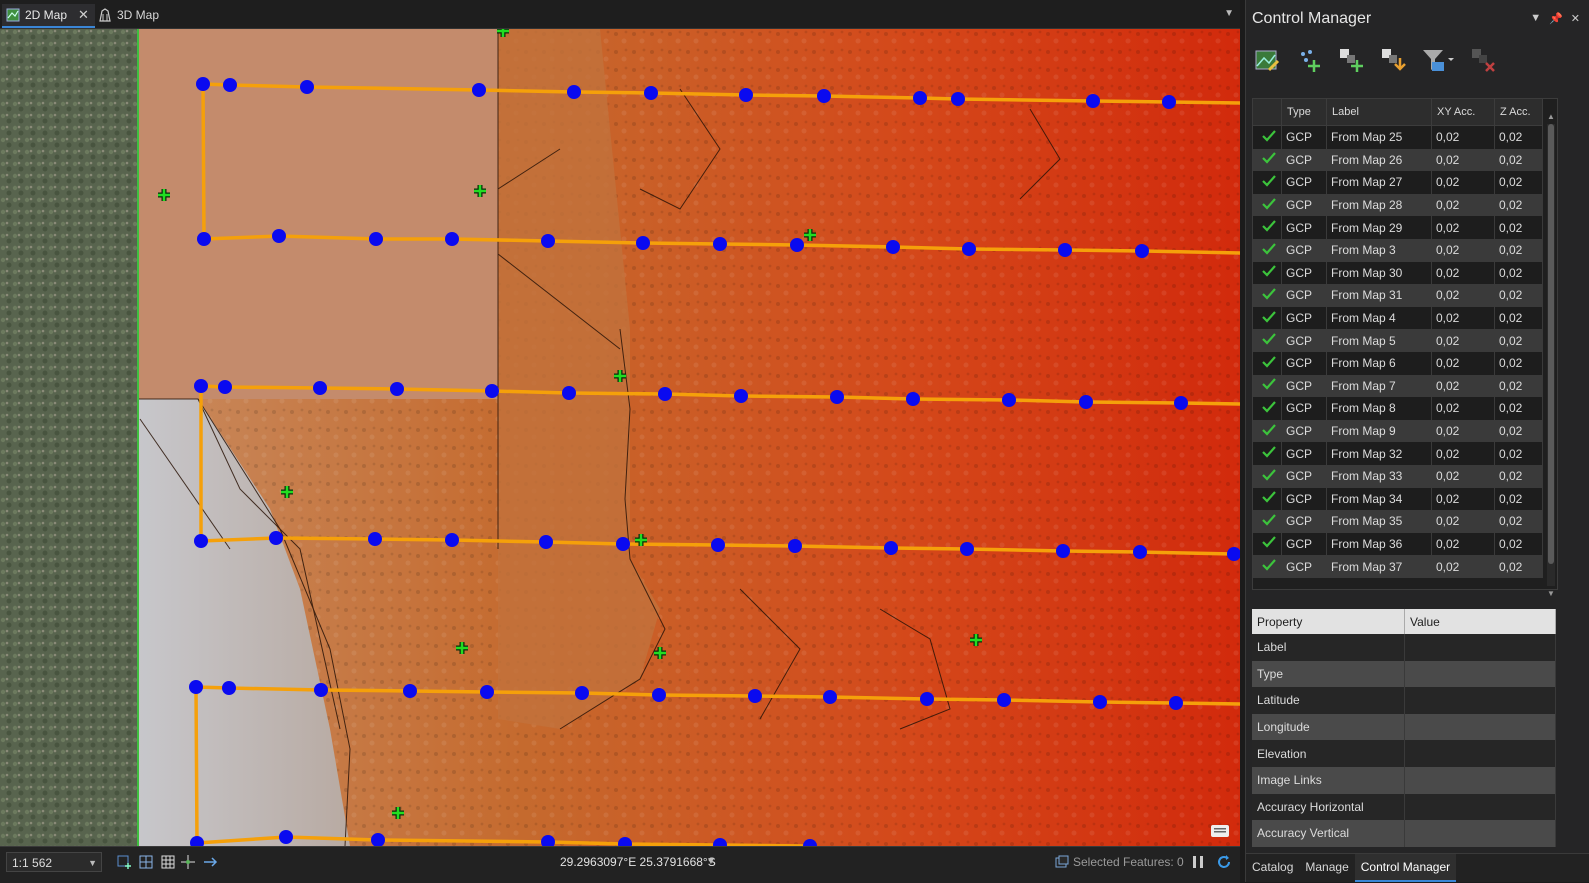 The height and width of the screenshot is (883, 1589). What do you see at coordinates (711, 862) in the screenshot?
I see `coordinate-format-chevron-icon: ▼` at bounding box center [711, 862].